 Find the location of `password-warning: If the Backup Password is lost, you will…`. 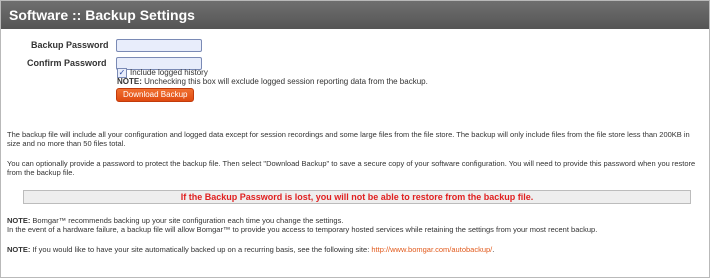

password-warning: If the Backup Password is lost, you will… is located at coordinates (357, 197).